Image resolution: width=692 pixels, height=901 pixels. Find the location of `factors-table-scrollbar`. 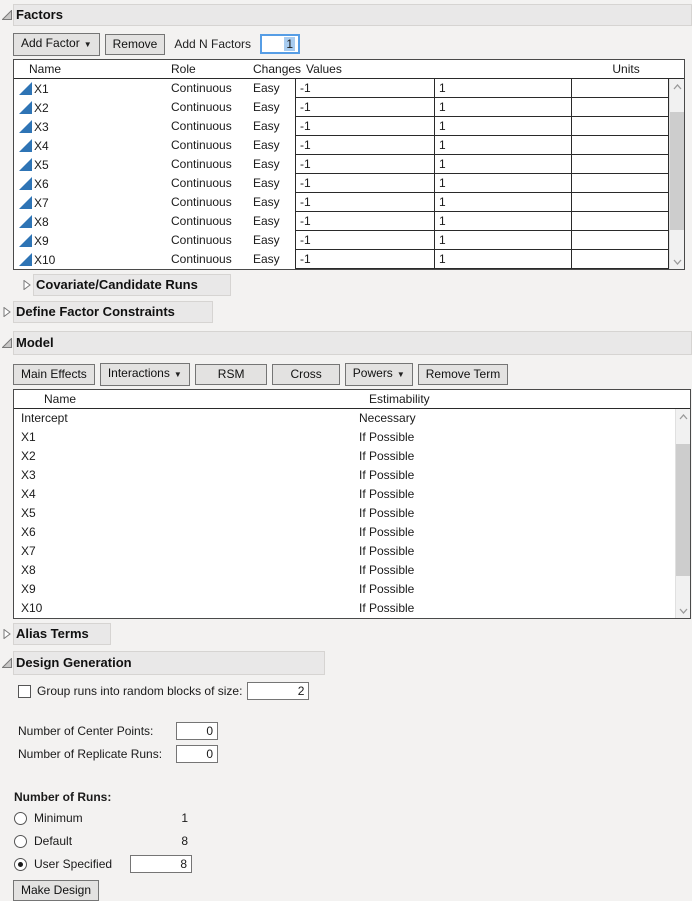

factors-table-scrollbar is located at coordinates (676, 174).